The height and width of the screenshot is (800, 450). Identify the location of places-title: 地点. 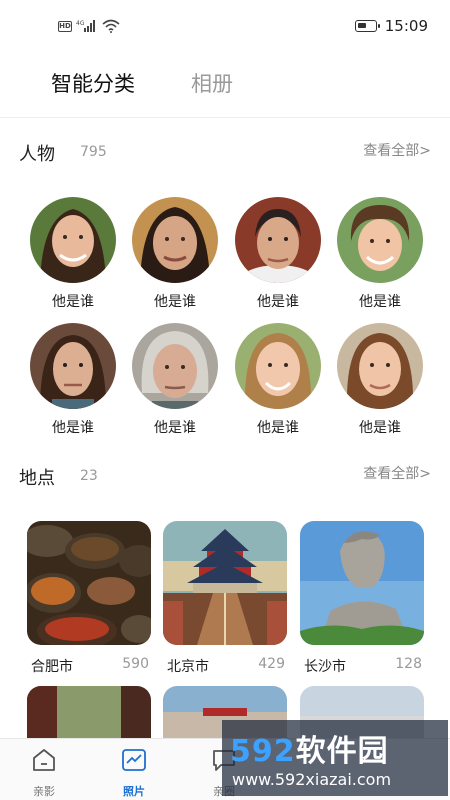
(37, 478).